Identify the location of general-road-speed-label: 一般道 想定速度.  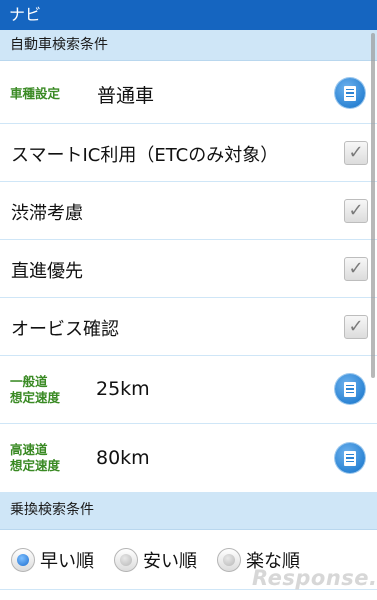
(35, 390).